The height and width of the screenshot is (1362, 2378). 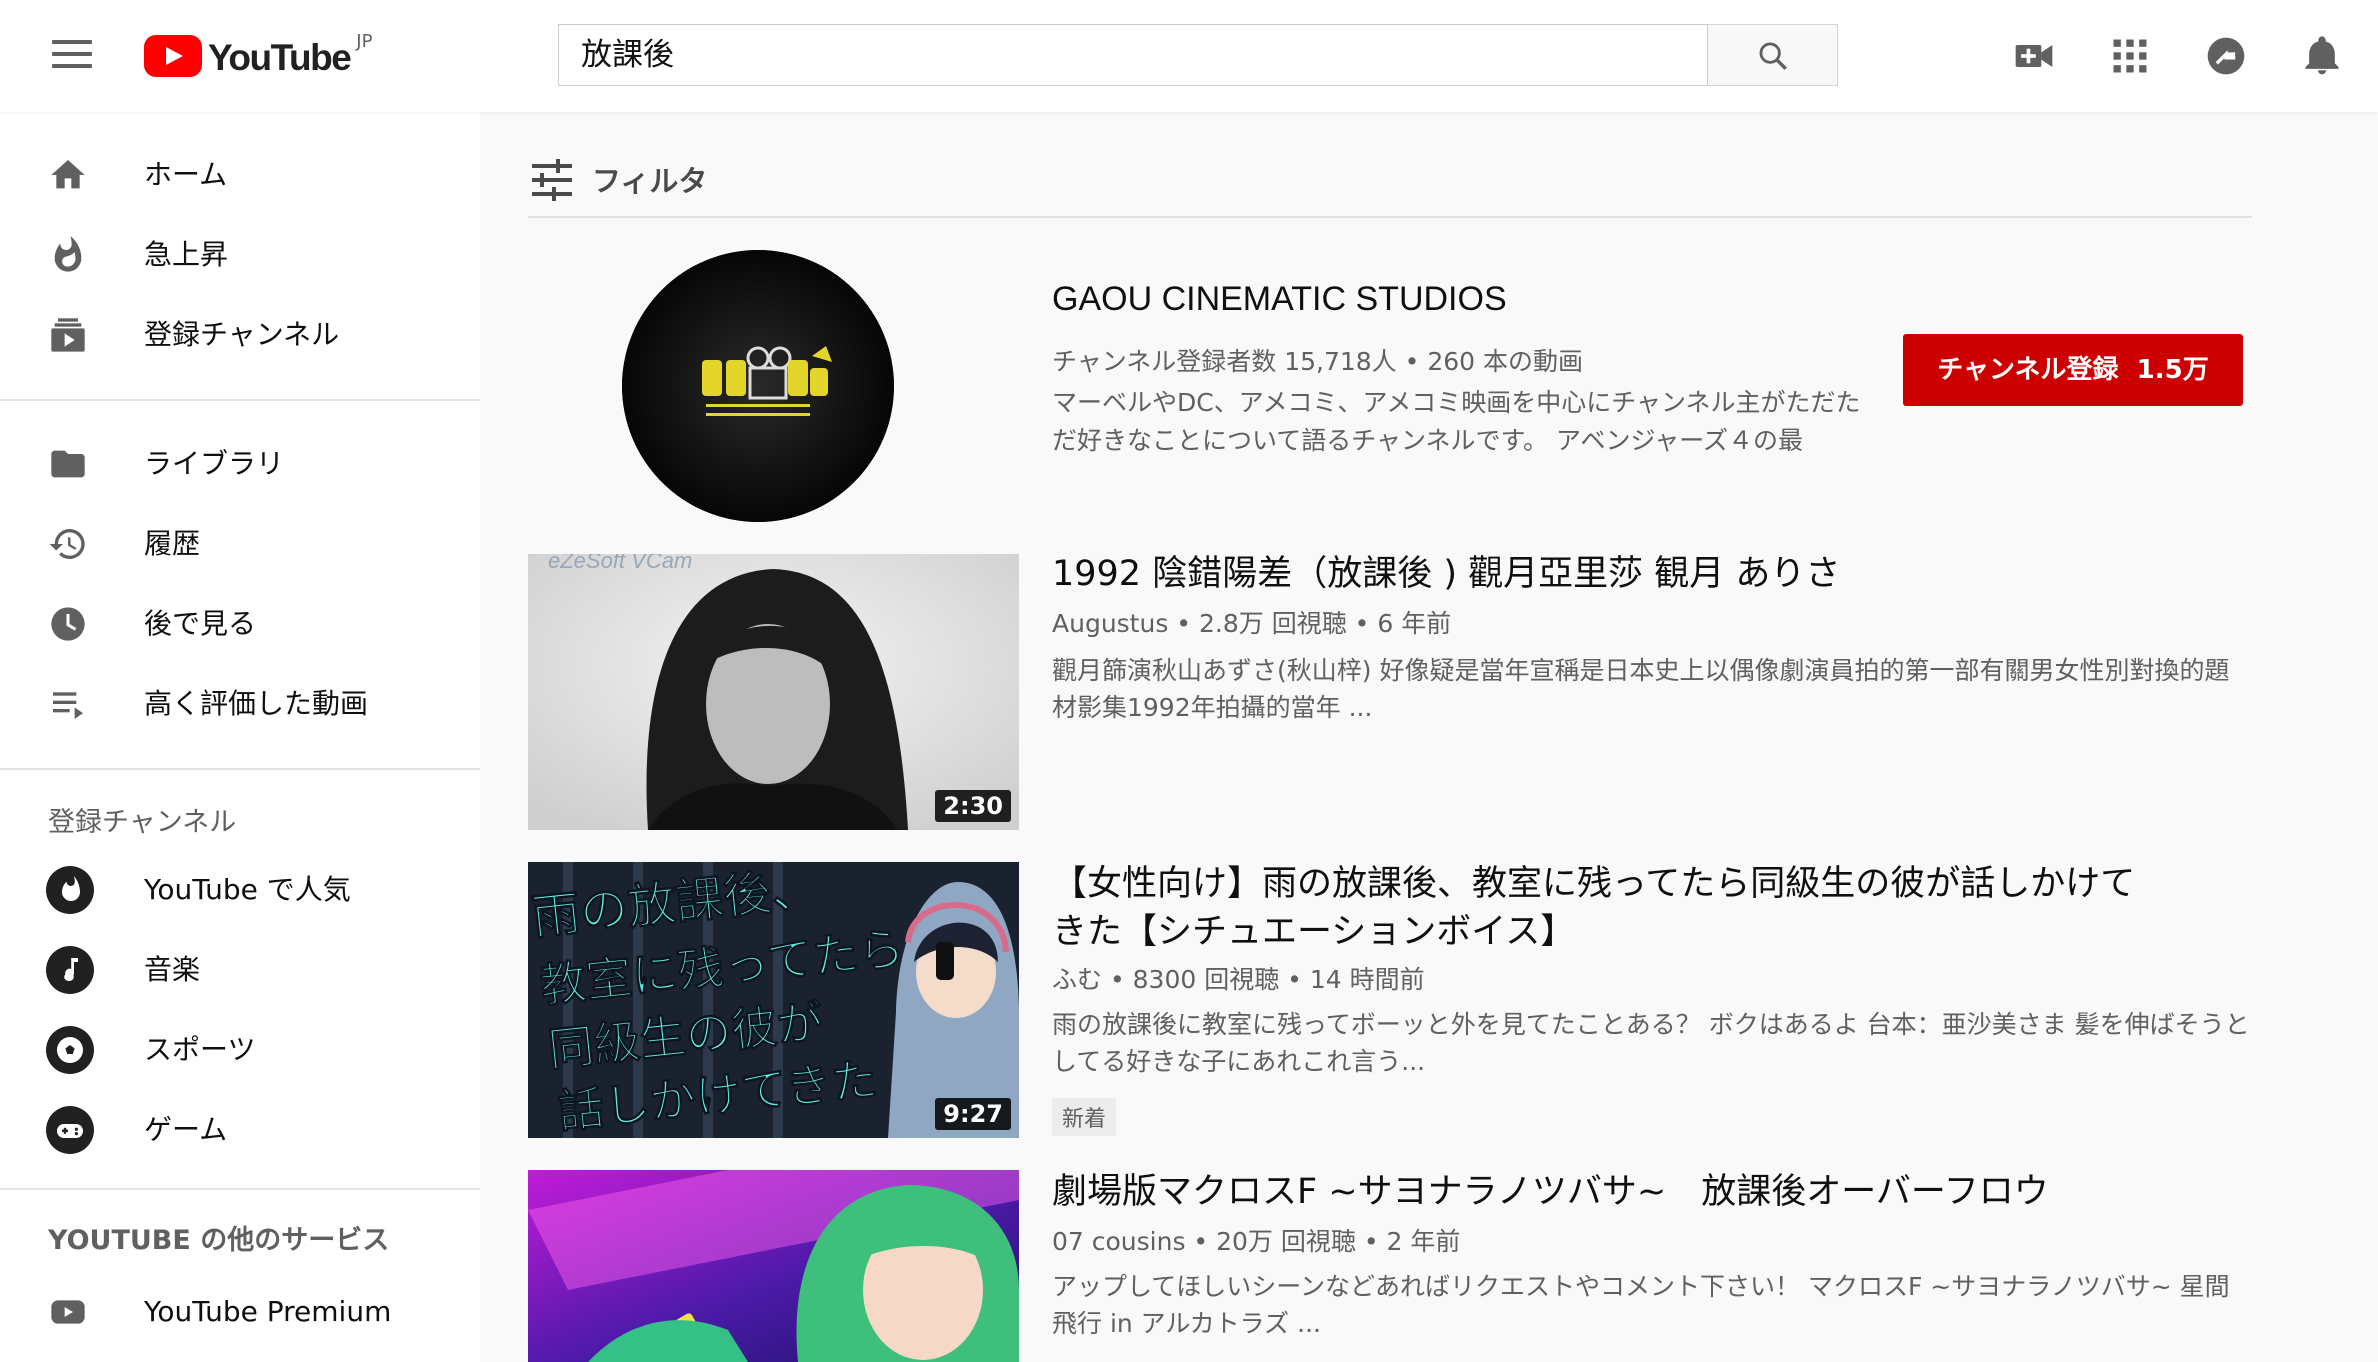 I want to click on sidebar-item-home: ホーム, so click(x=240, y=175).